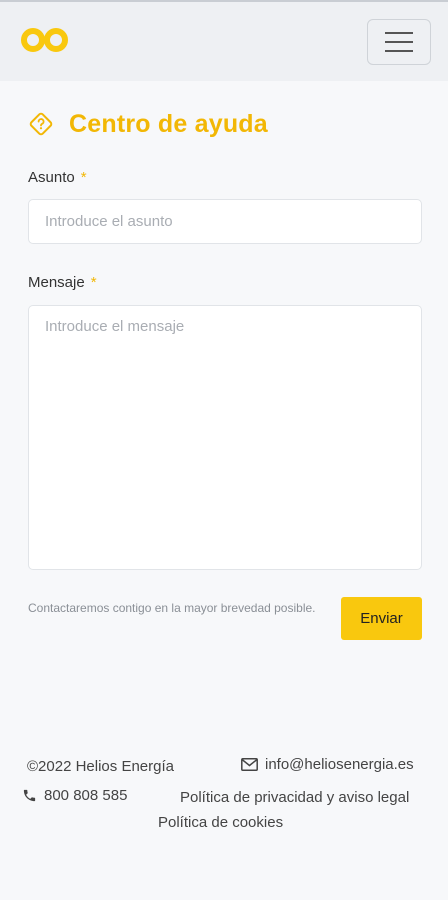 The image size is (448, 900). Describe the element at coordinates (381, 618) in the screenshot. I see `send-button: Enviar` at that location.